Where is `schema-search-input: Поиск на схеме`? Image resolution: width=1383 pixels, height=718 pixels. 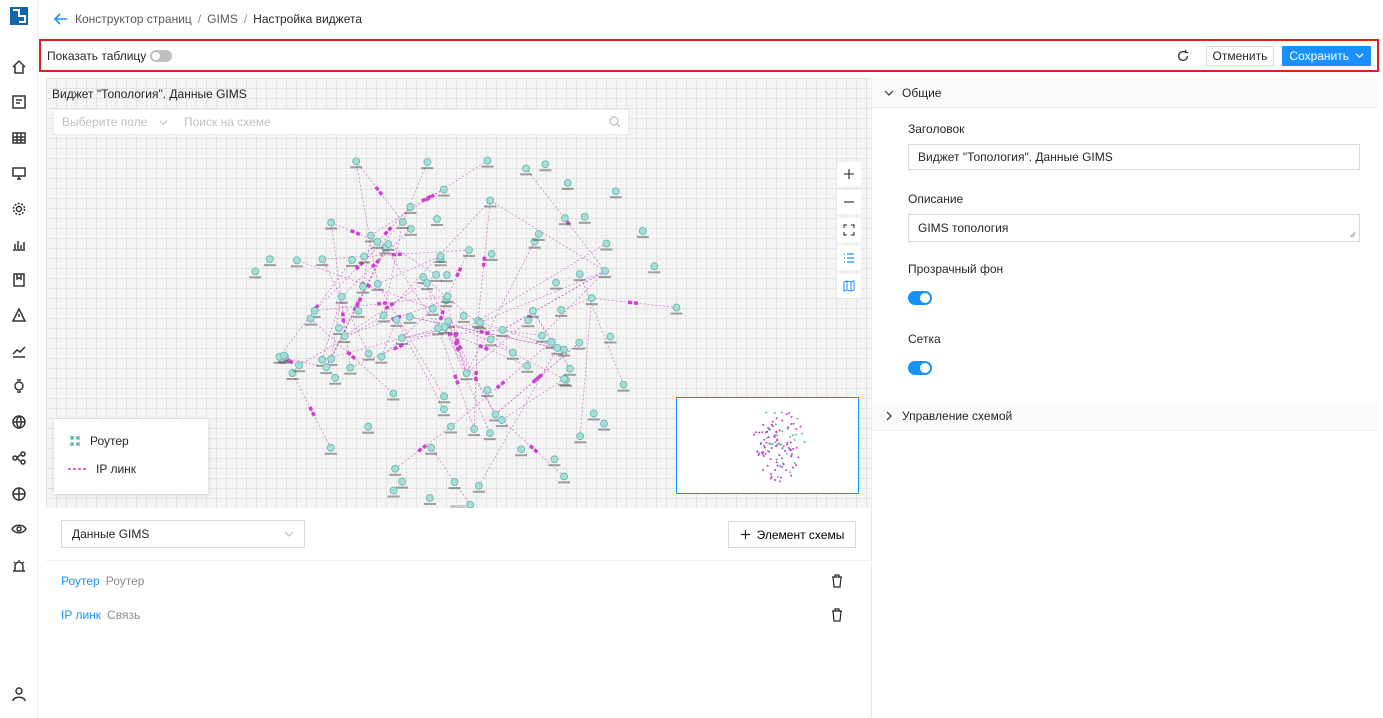
schema-search-input: Поиск на схеме is located at coordinates (391, 122).